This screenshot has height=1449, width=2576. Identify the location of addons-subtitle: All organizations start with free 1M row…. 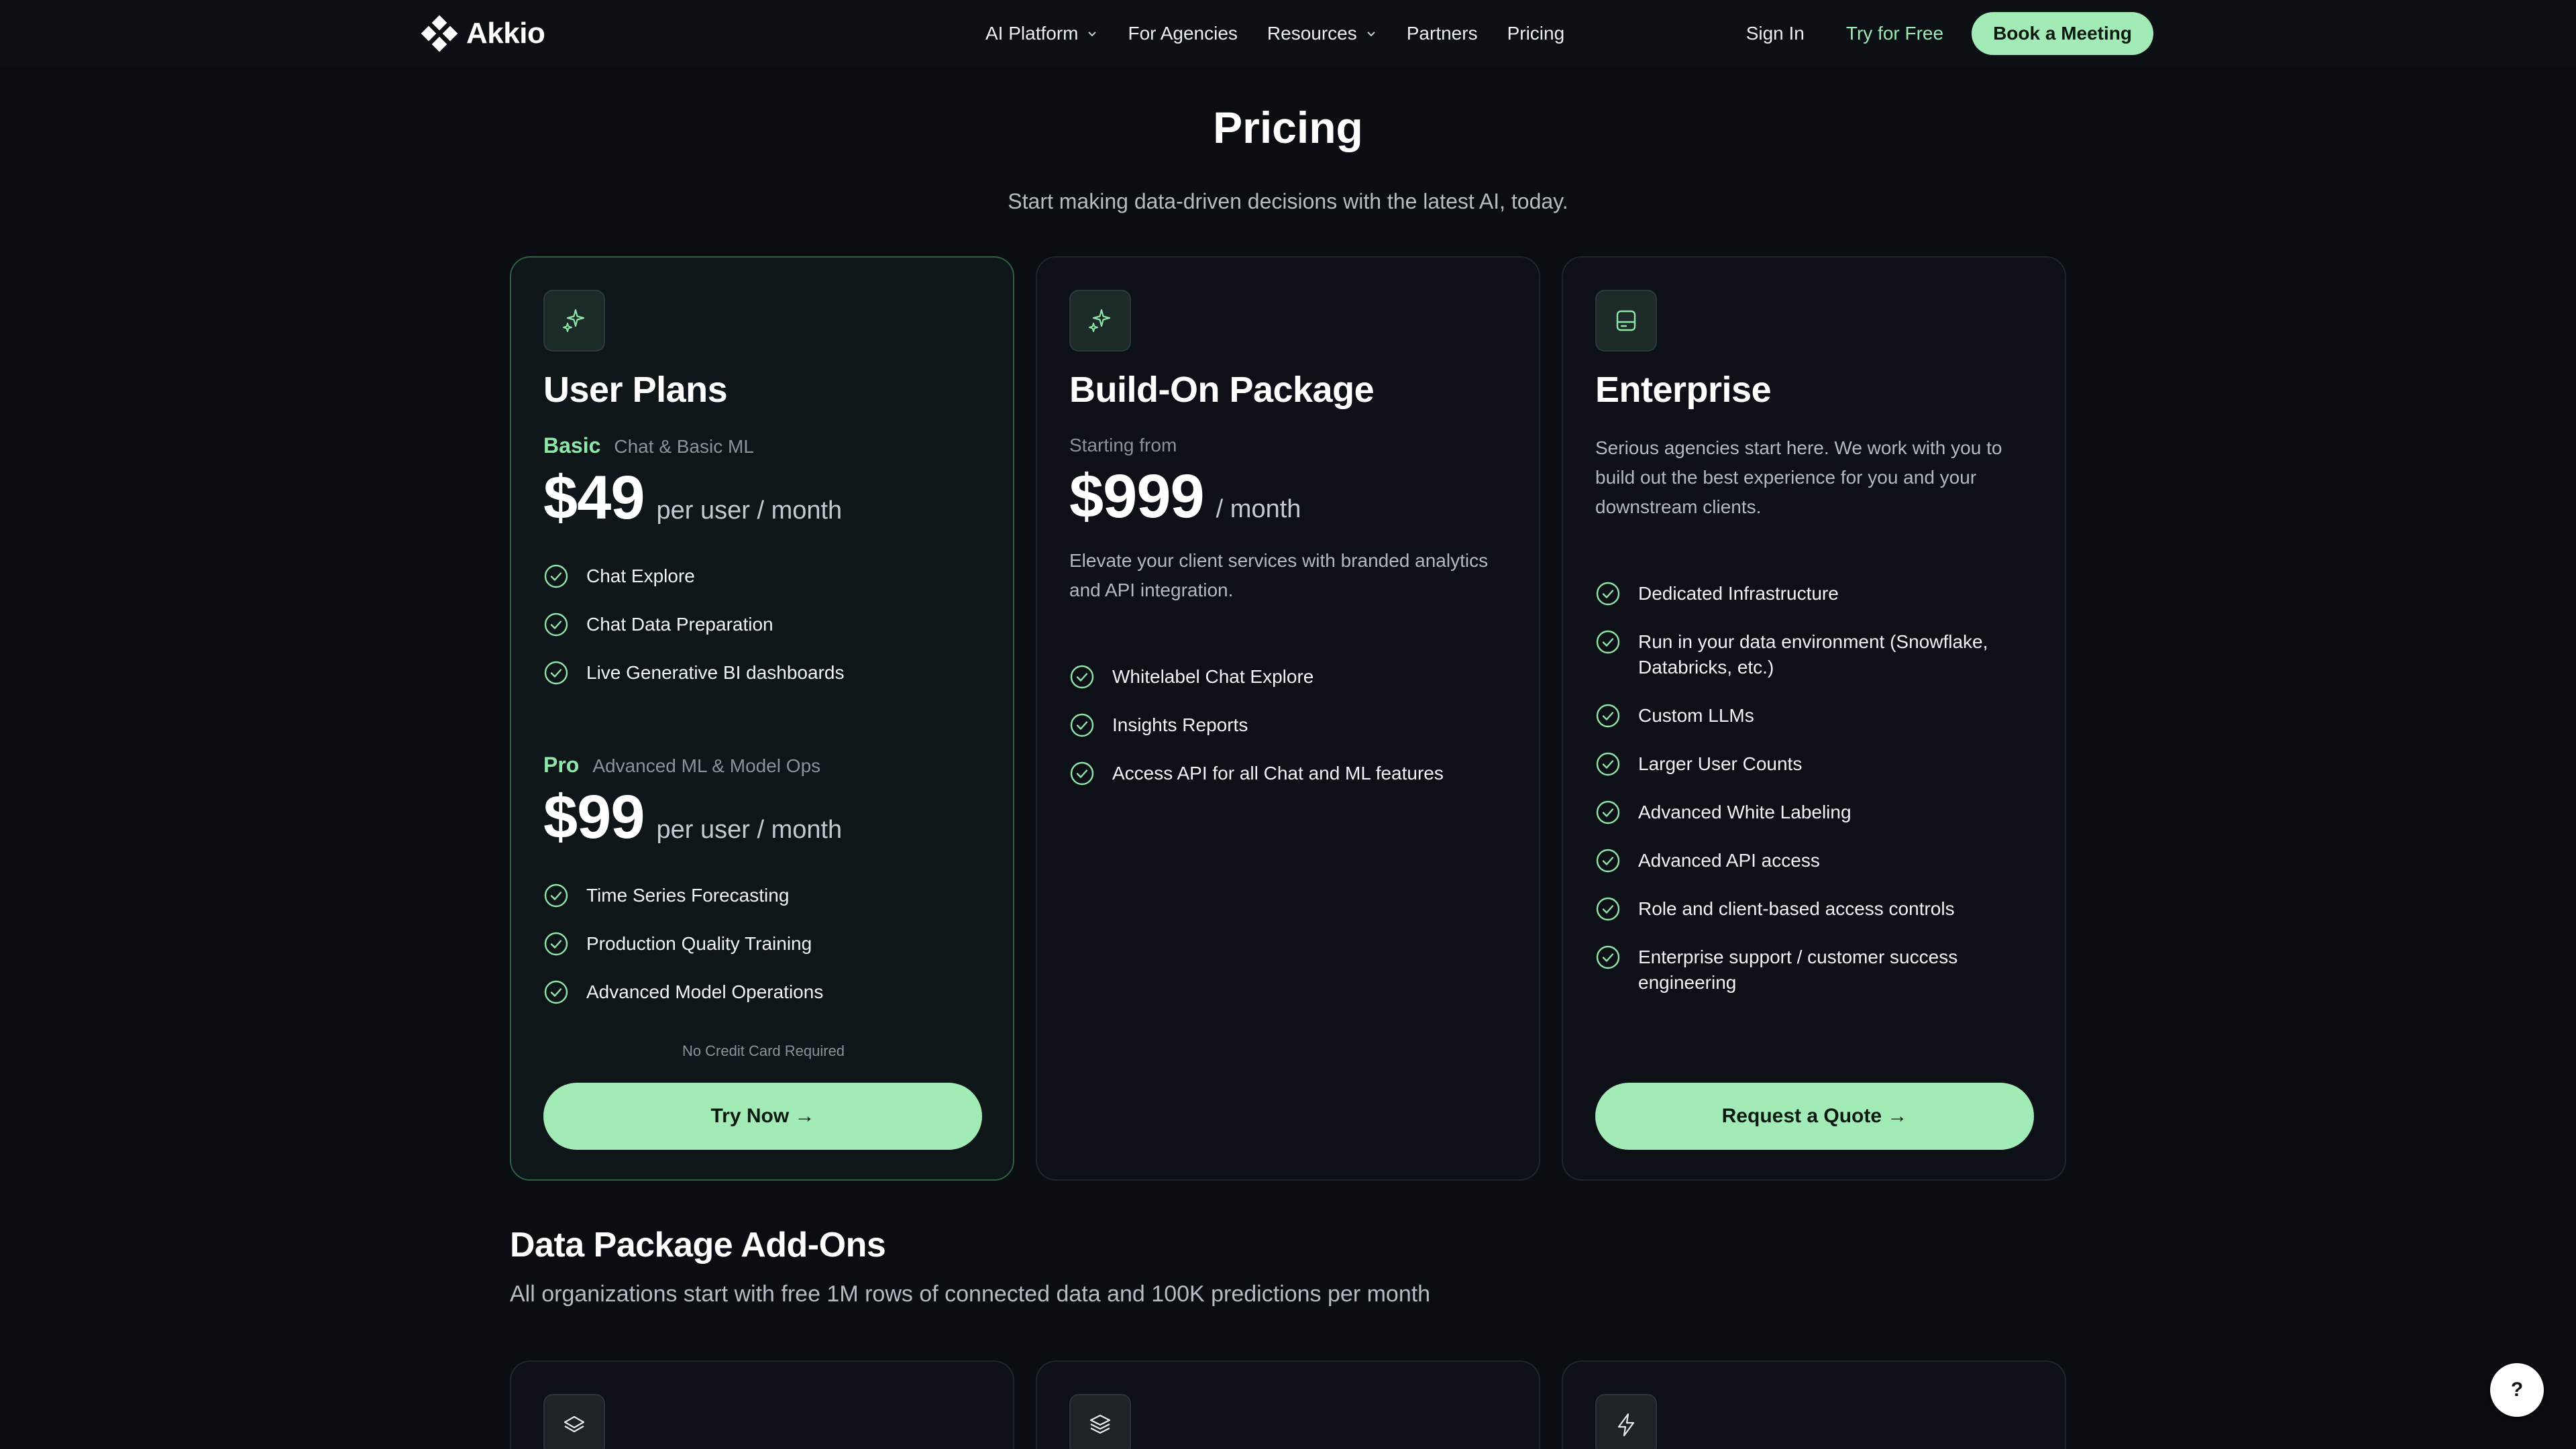
(970, 1294).